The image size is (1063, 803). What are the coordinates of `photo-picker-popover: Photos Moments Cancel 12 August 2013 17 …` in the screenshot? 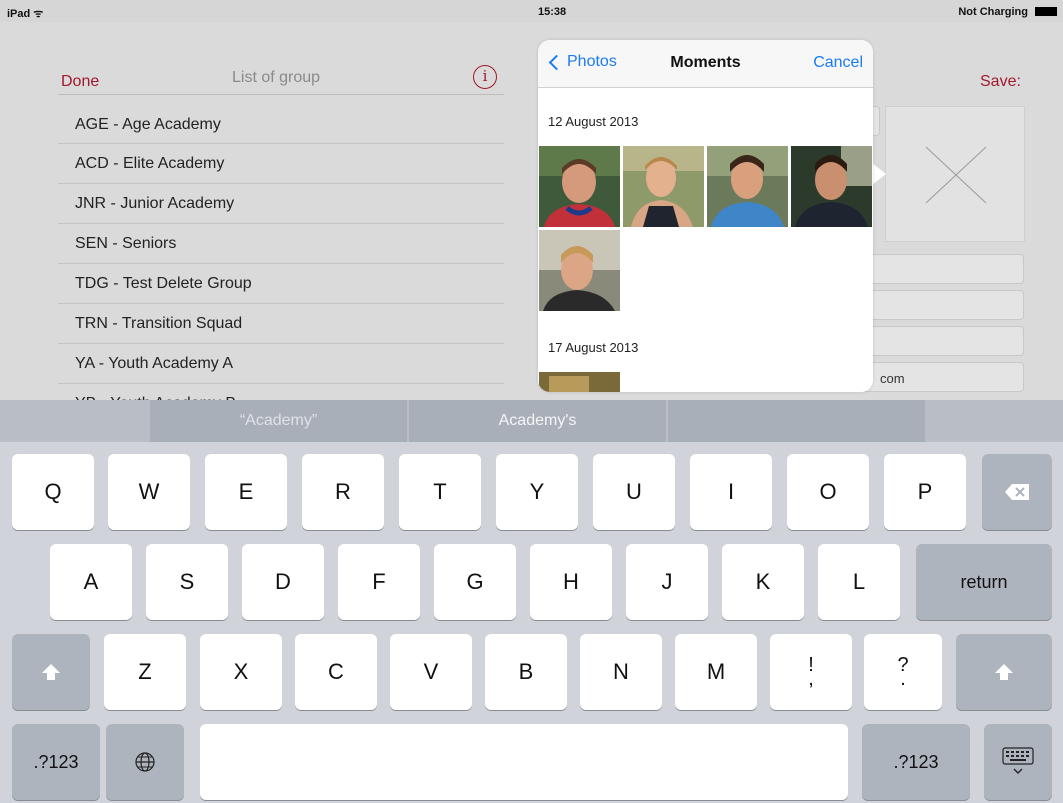 It's located at (705, 216).